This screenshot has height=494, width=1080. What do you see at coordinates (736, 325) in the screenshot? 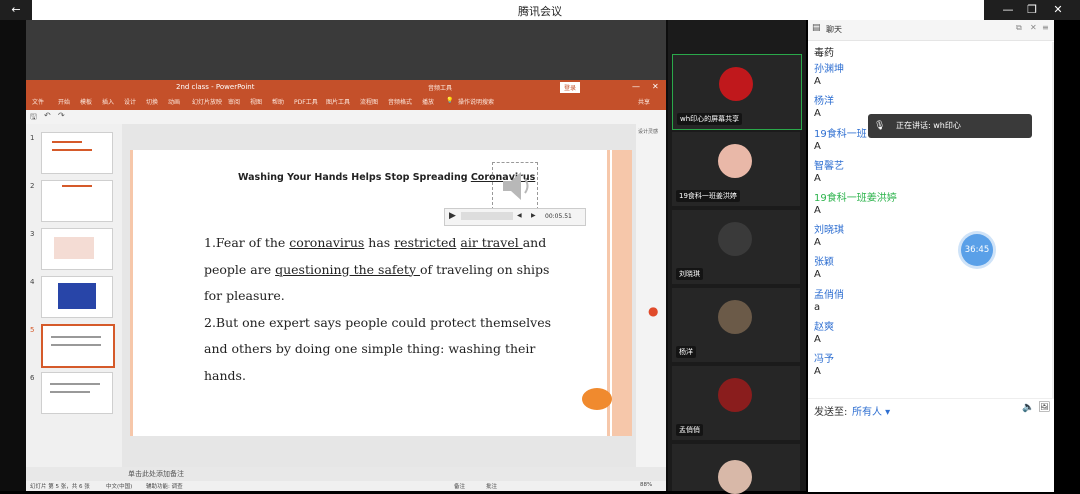
I see `participant-tile: 杨洋` at bounding box center [736, 325].